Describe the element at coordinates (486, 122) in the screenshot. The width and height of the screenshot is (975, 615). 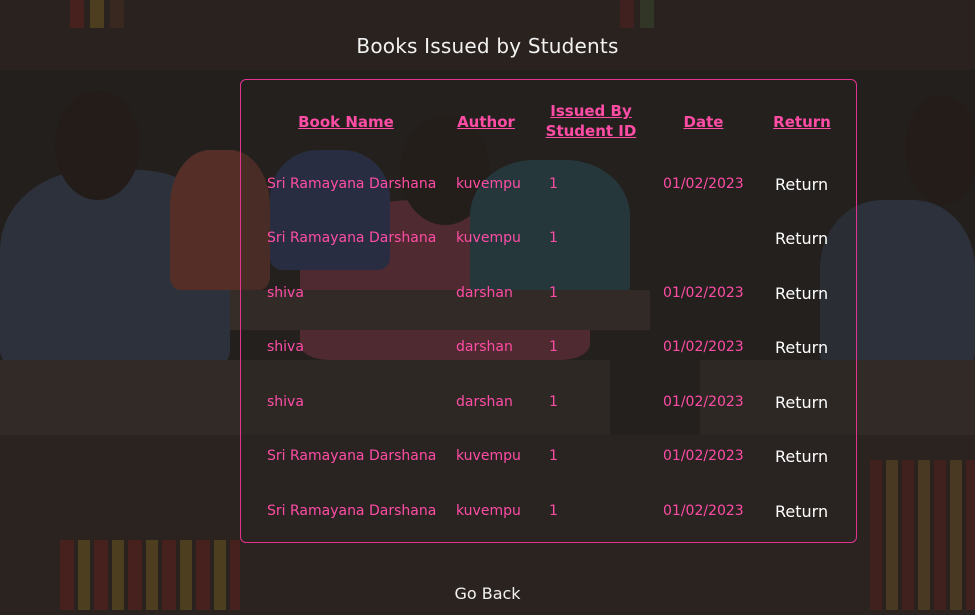
I see `column-header-author: Author` at that location.